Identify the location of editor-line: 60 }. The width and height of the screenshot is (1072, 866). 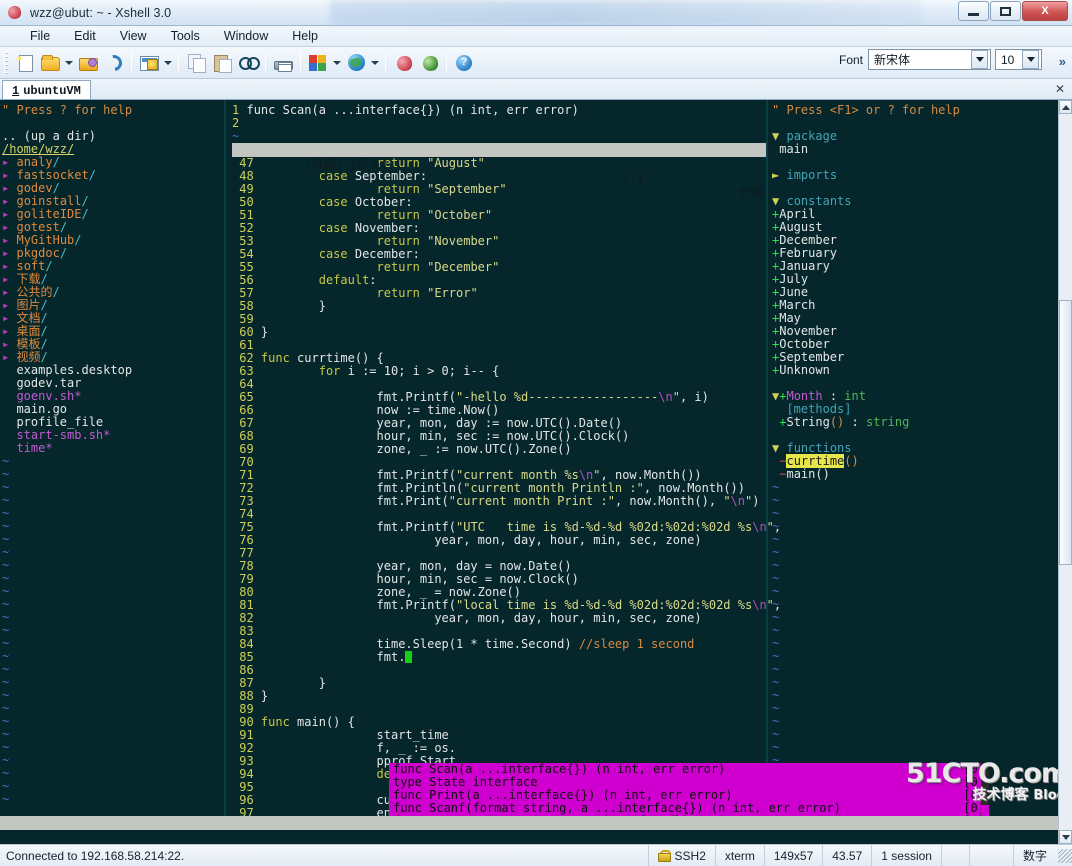
(499, 332).